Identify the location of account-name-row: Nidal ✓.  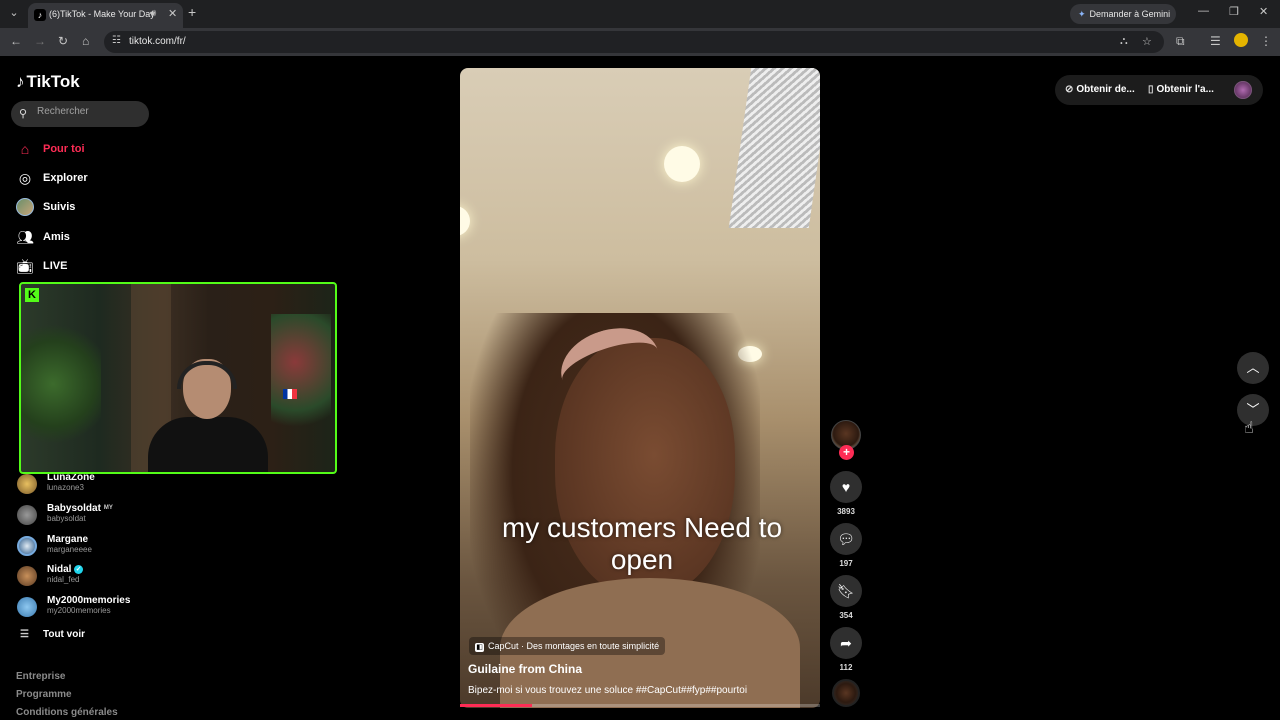
(65, 569).